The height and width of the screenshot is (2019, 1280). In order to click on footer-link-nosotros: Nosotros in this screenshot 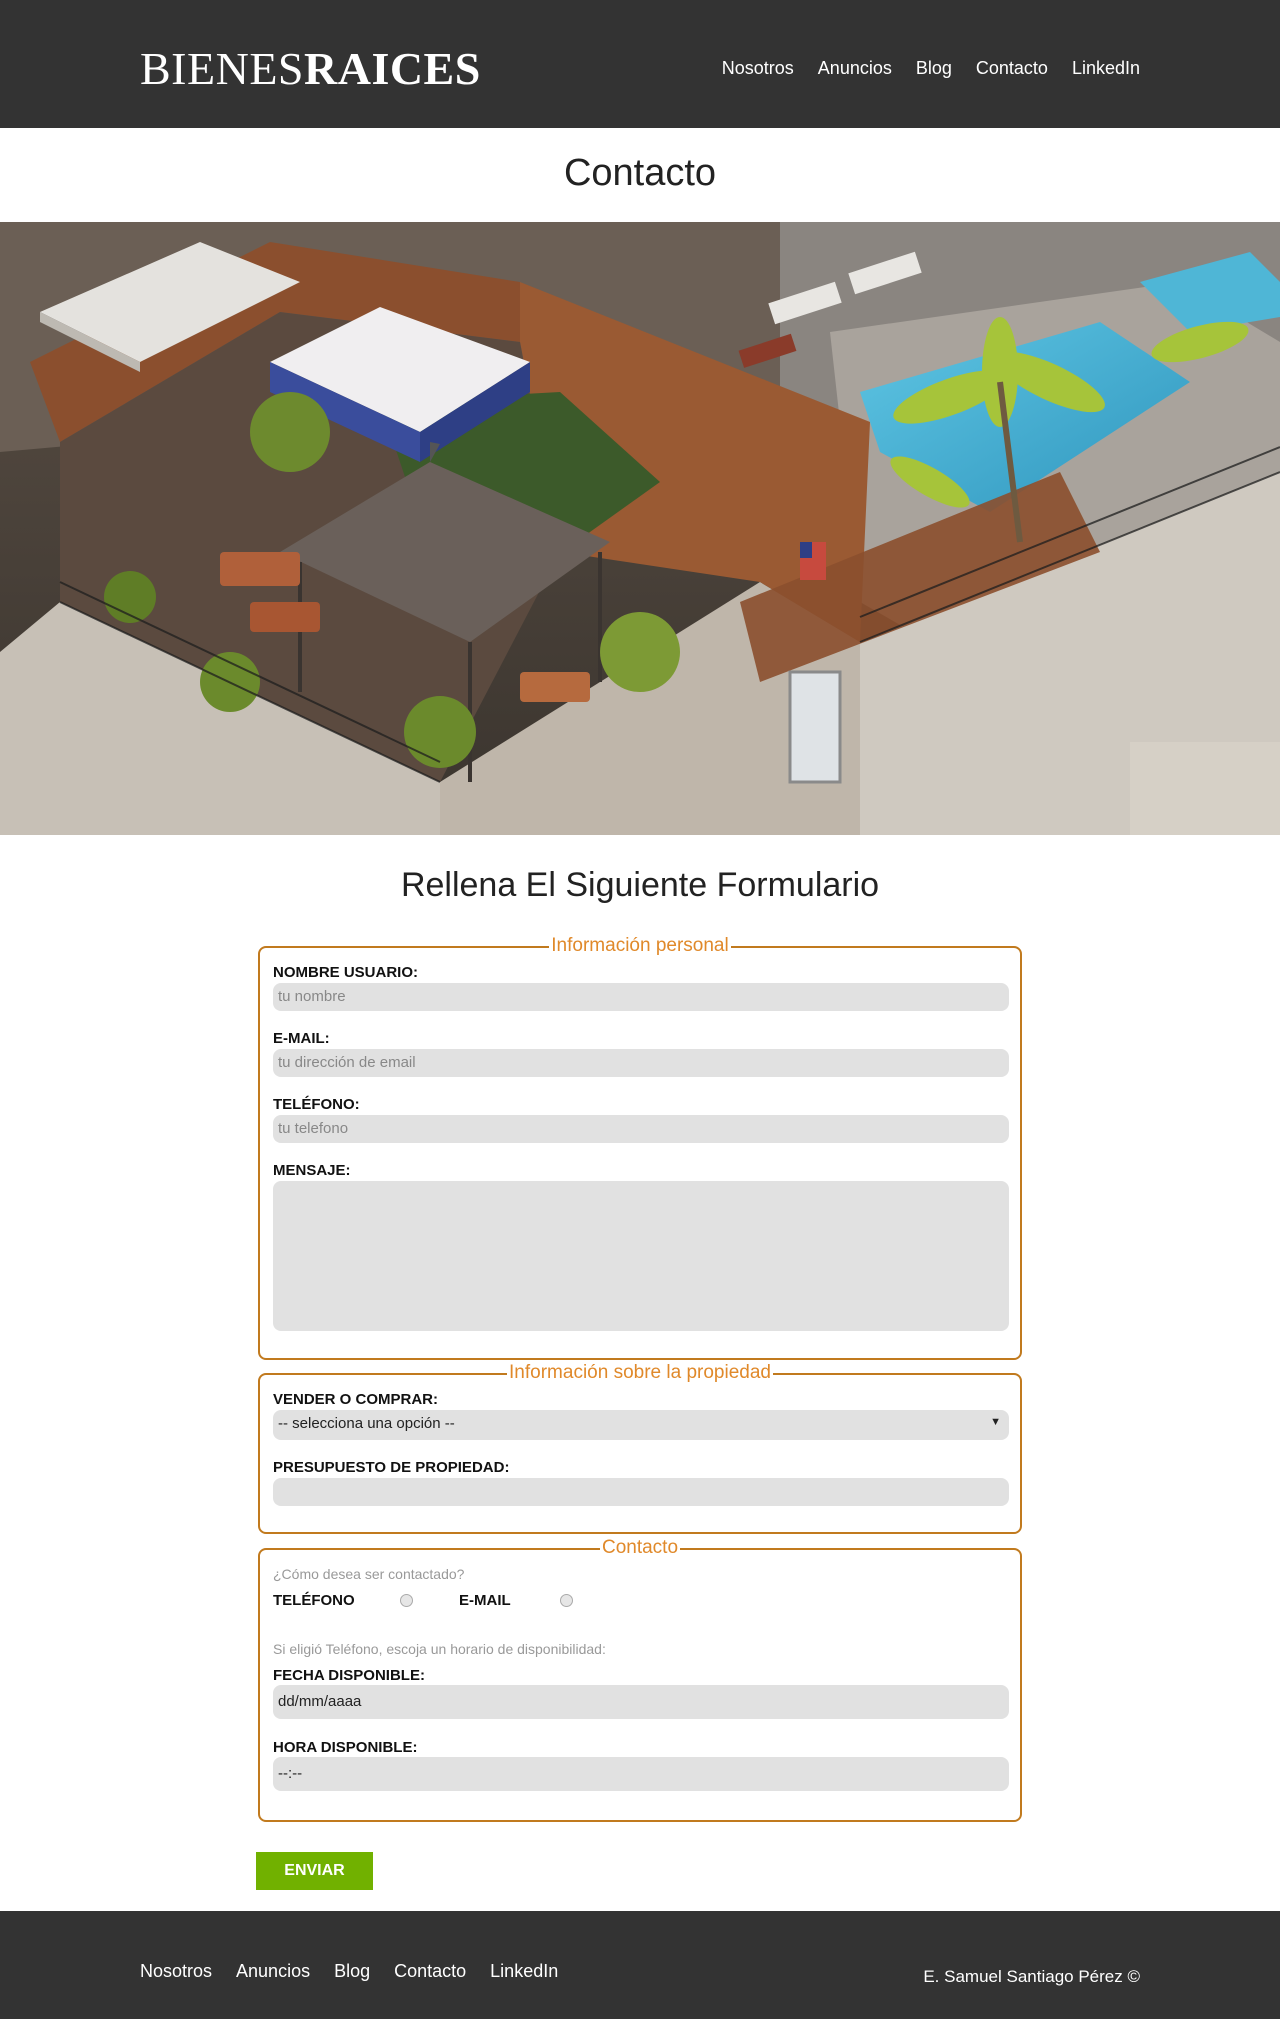, I will do `click(176, 1971)`.